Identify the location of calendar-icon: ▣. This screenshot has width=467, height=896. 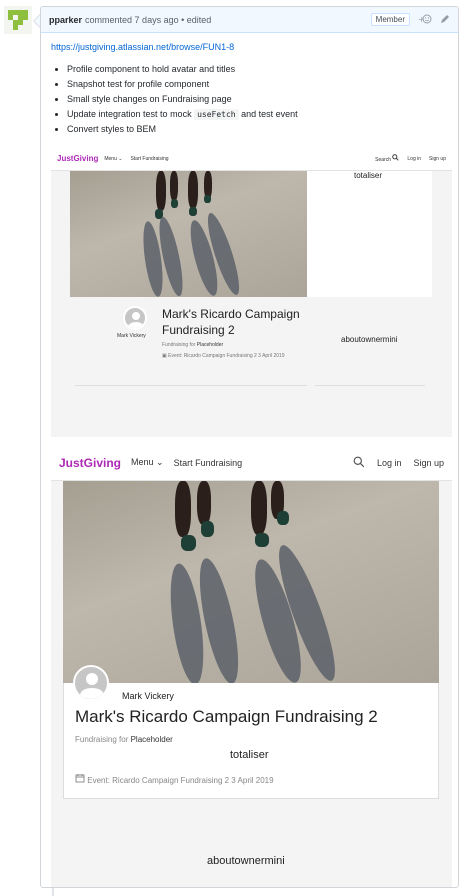
(164, 356).